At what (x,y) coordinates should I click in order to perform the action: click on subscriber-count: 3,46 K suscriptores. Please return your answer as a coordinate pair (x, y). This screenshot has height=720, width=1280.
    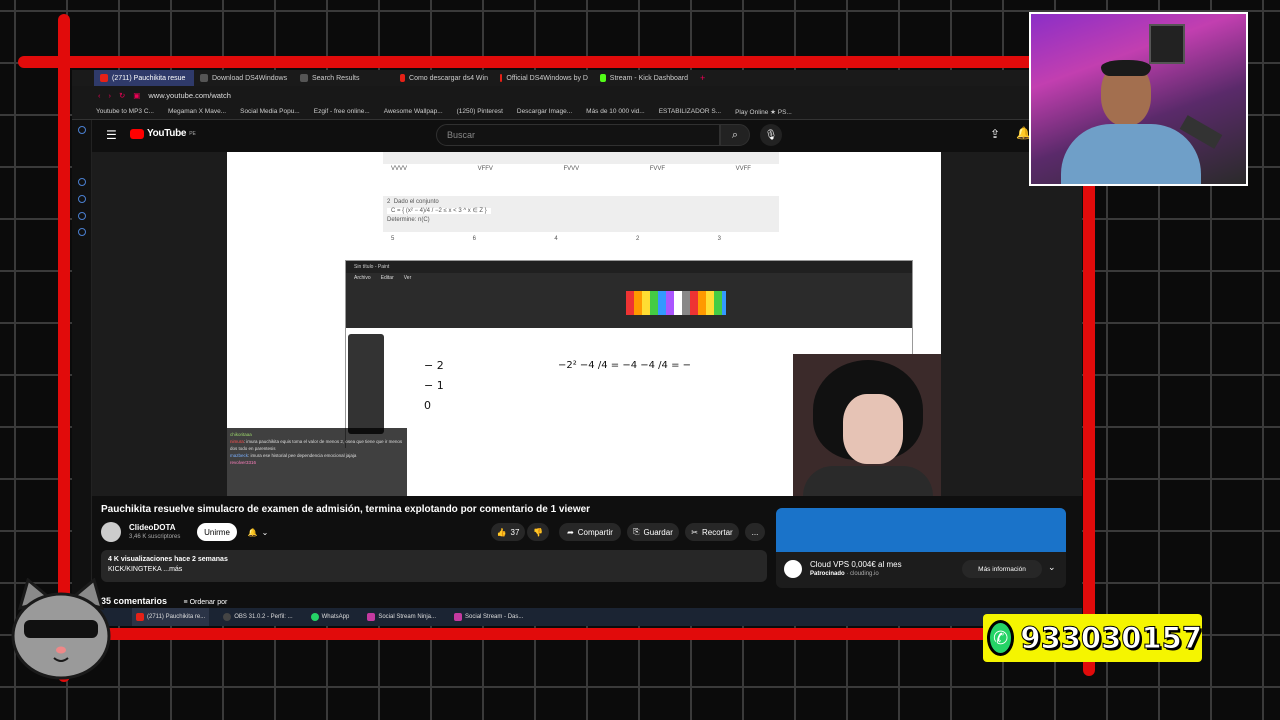
    Looking at the image, I should click on (155, 537).